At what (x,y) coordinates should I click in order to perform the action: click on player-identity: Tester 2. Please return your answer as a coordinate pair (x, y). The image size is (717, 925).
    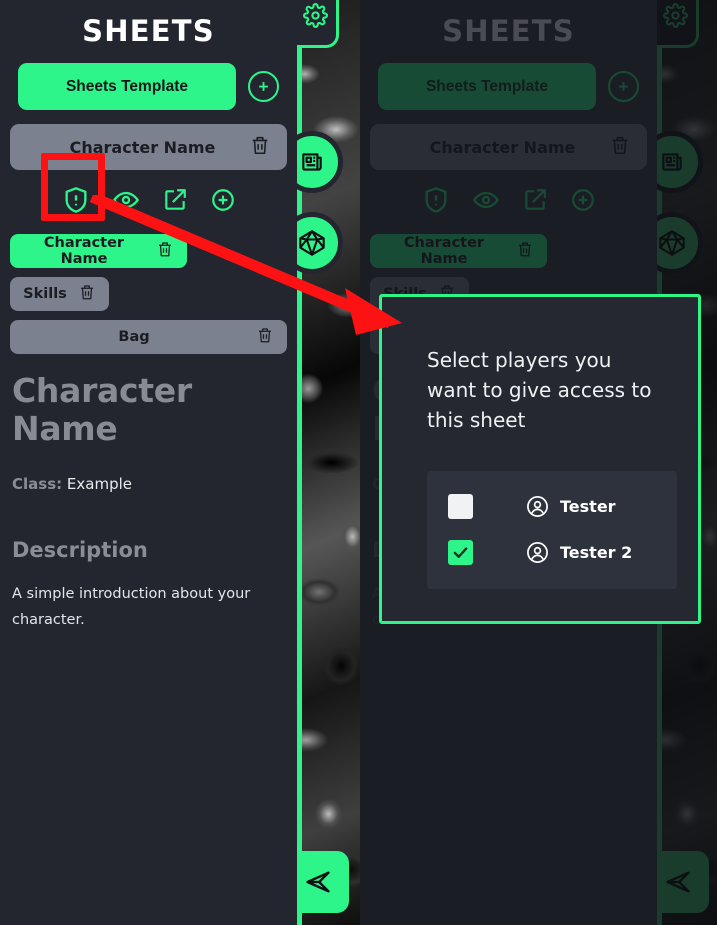
    Looking at the image, I should click on (579, 552).